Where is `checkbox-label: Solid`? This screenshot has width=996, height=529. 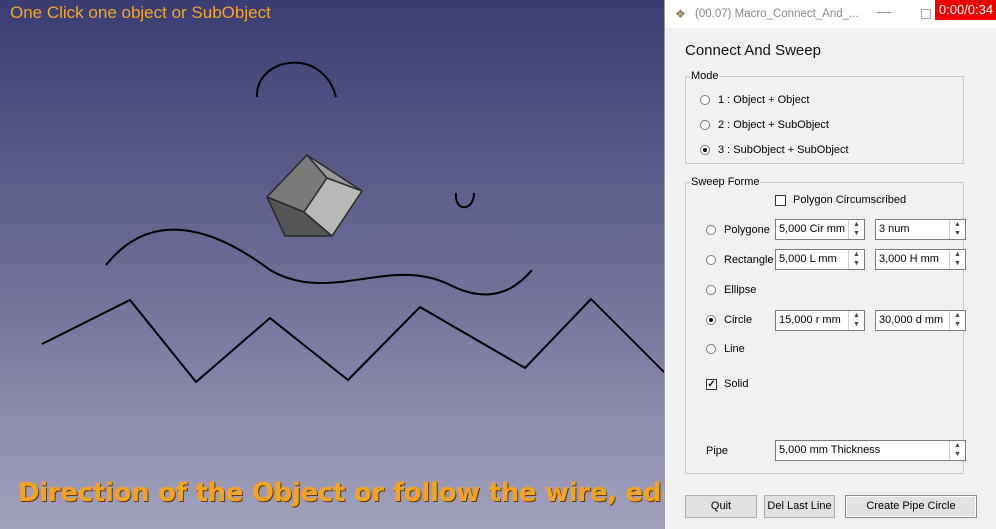
checkbox-label: Solid is located at coordinates (736, 384).